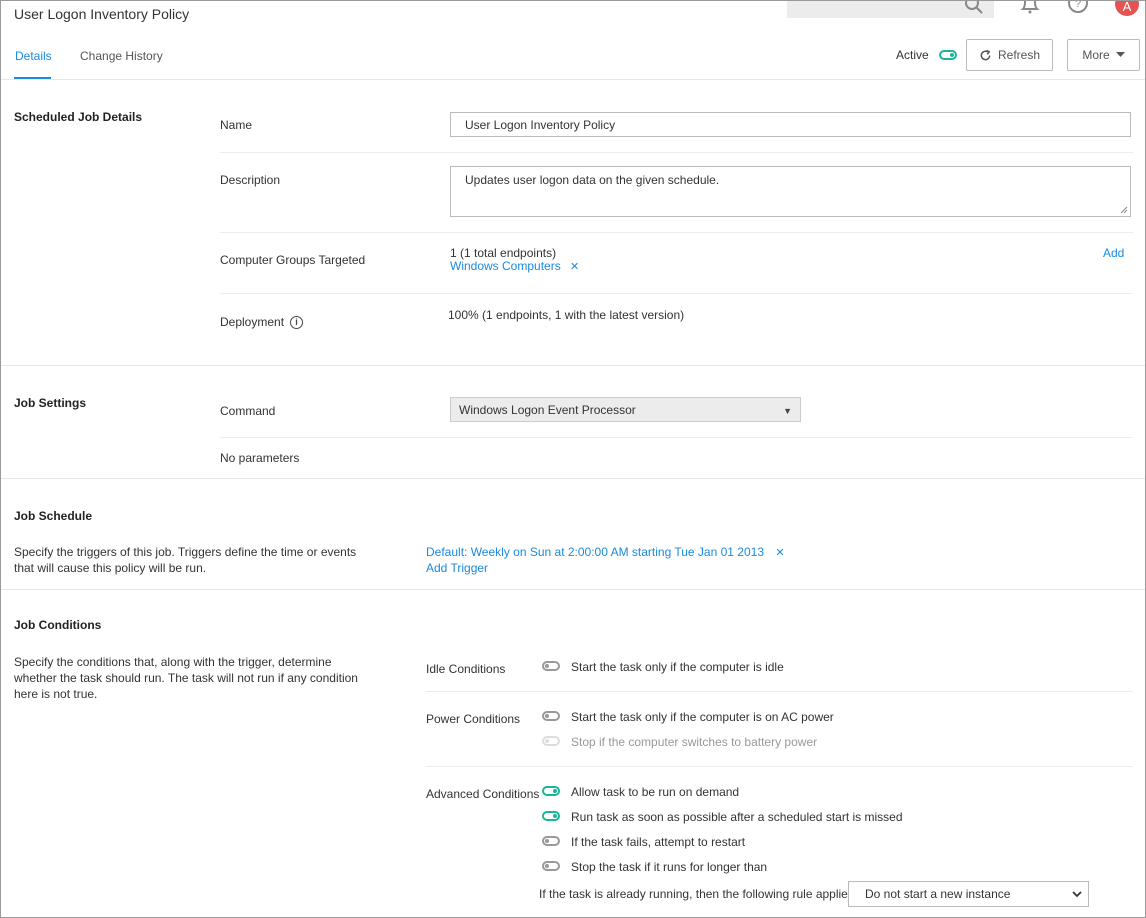  Describe the element at coordinates (573, 79) in the screenshot. I see `header-divider` at that location.